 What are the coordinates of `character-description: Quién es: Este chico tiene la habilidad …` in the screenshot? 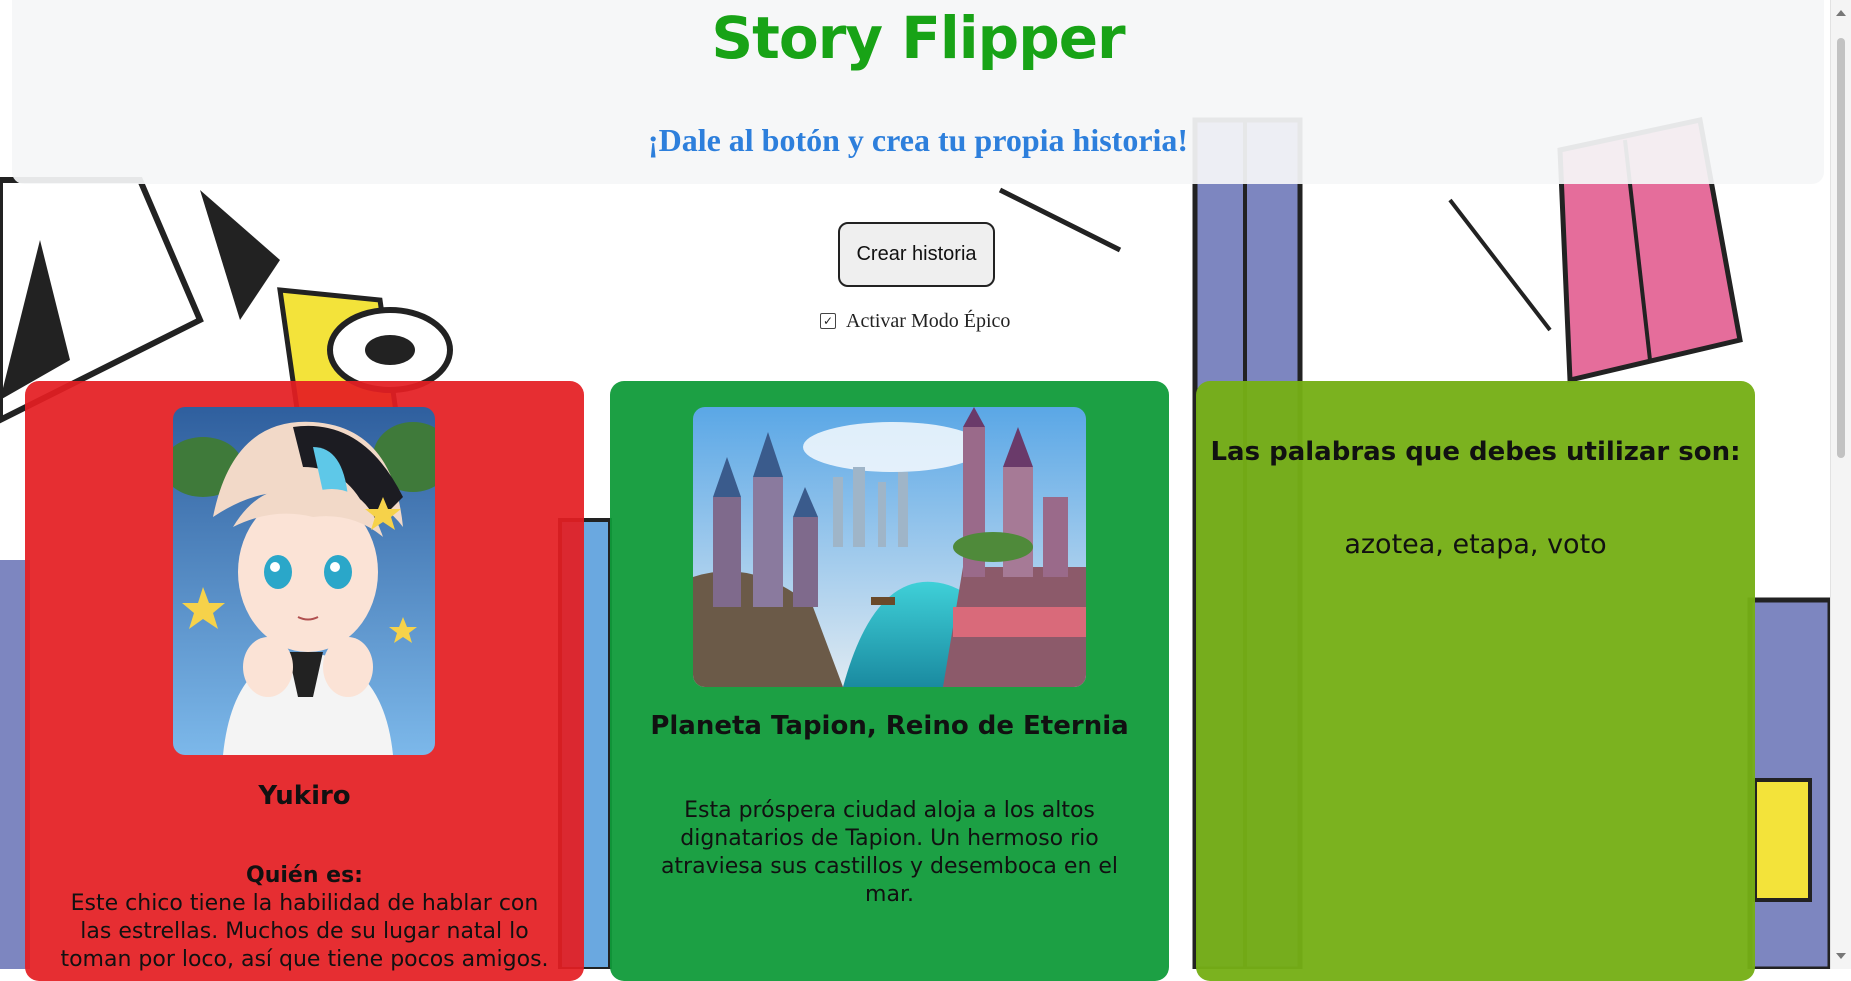 It's located at (304, 918).